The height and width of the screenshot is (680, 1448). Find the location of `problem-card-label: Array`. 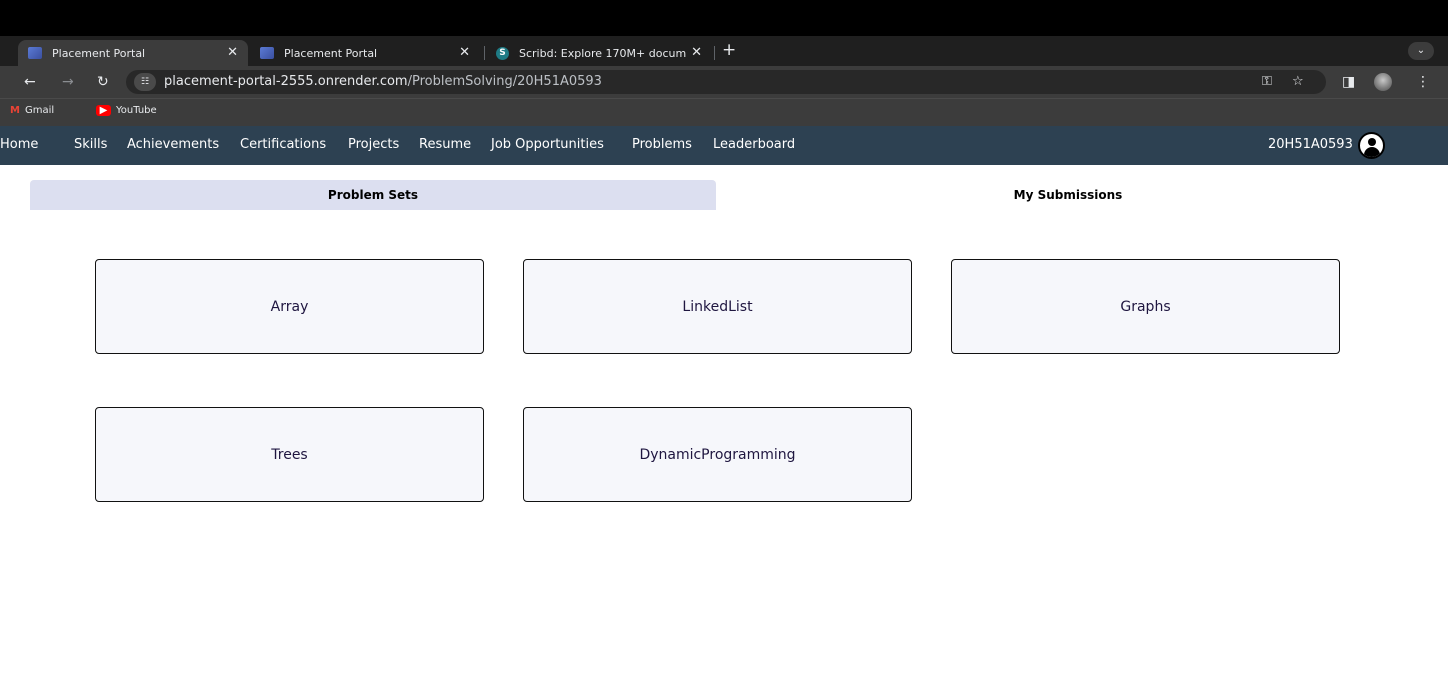

problem-card-label: Array is located at coordinates (289, 306).